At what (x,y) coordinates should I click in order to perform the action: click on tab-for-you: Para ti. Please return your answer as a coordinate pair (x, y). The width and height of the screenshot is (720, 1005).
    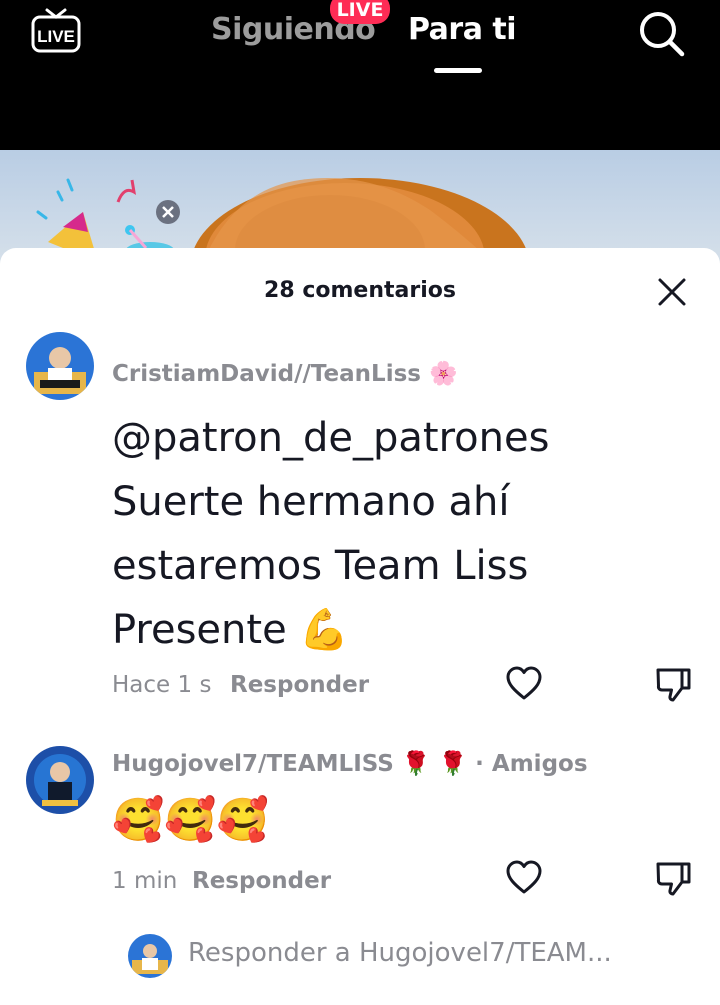
    Looking at the image, I should click on (462, 29).